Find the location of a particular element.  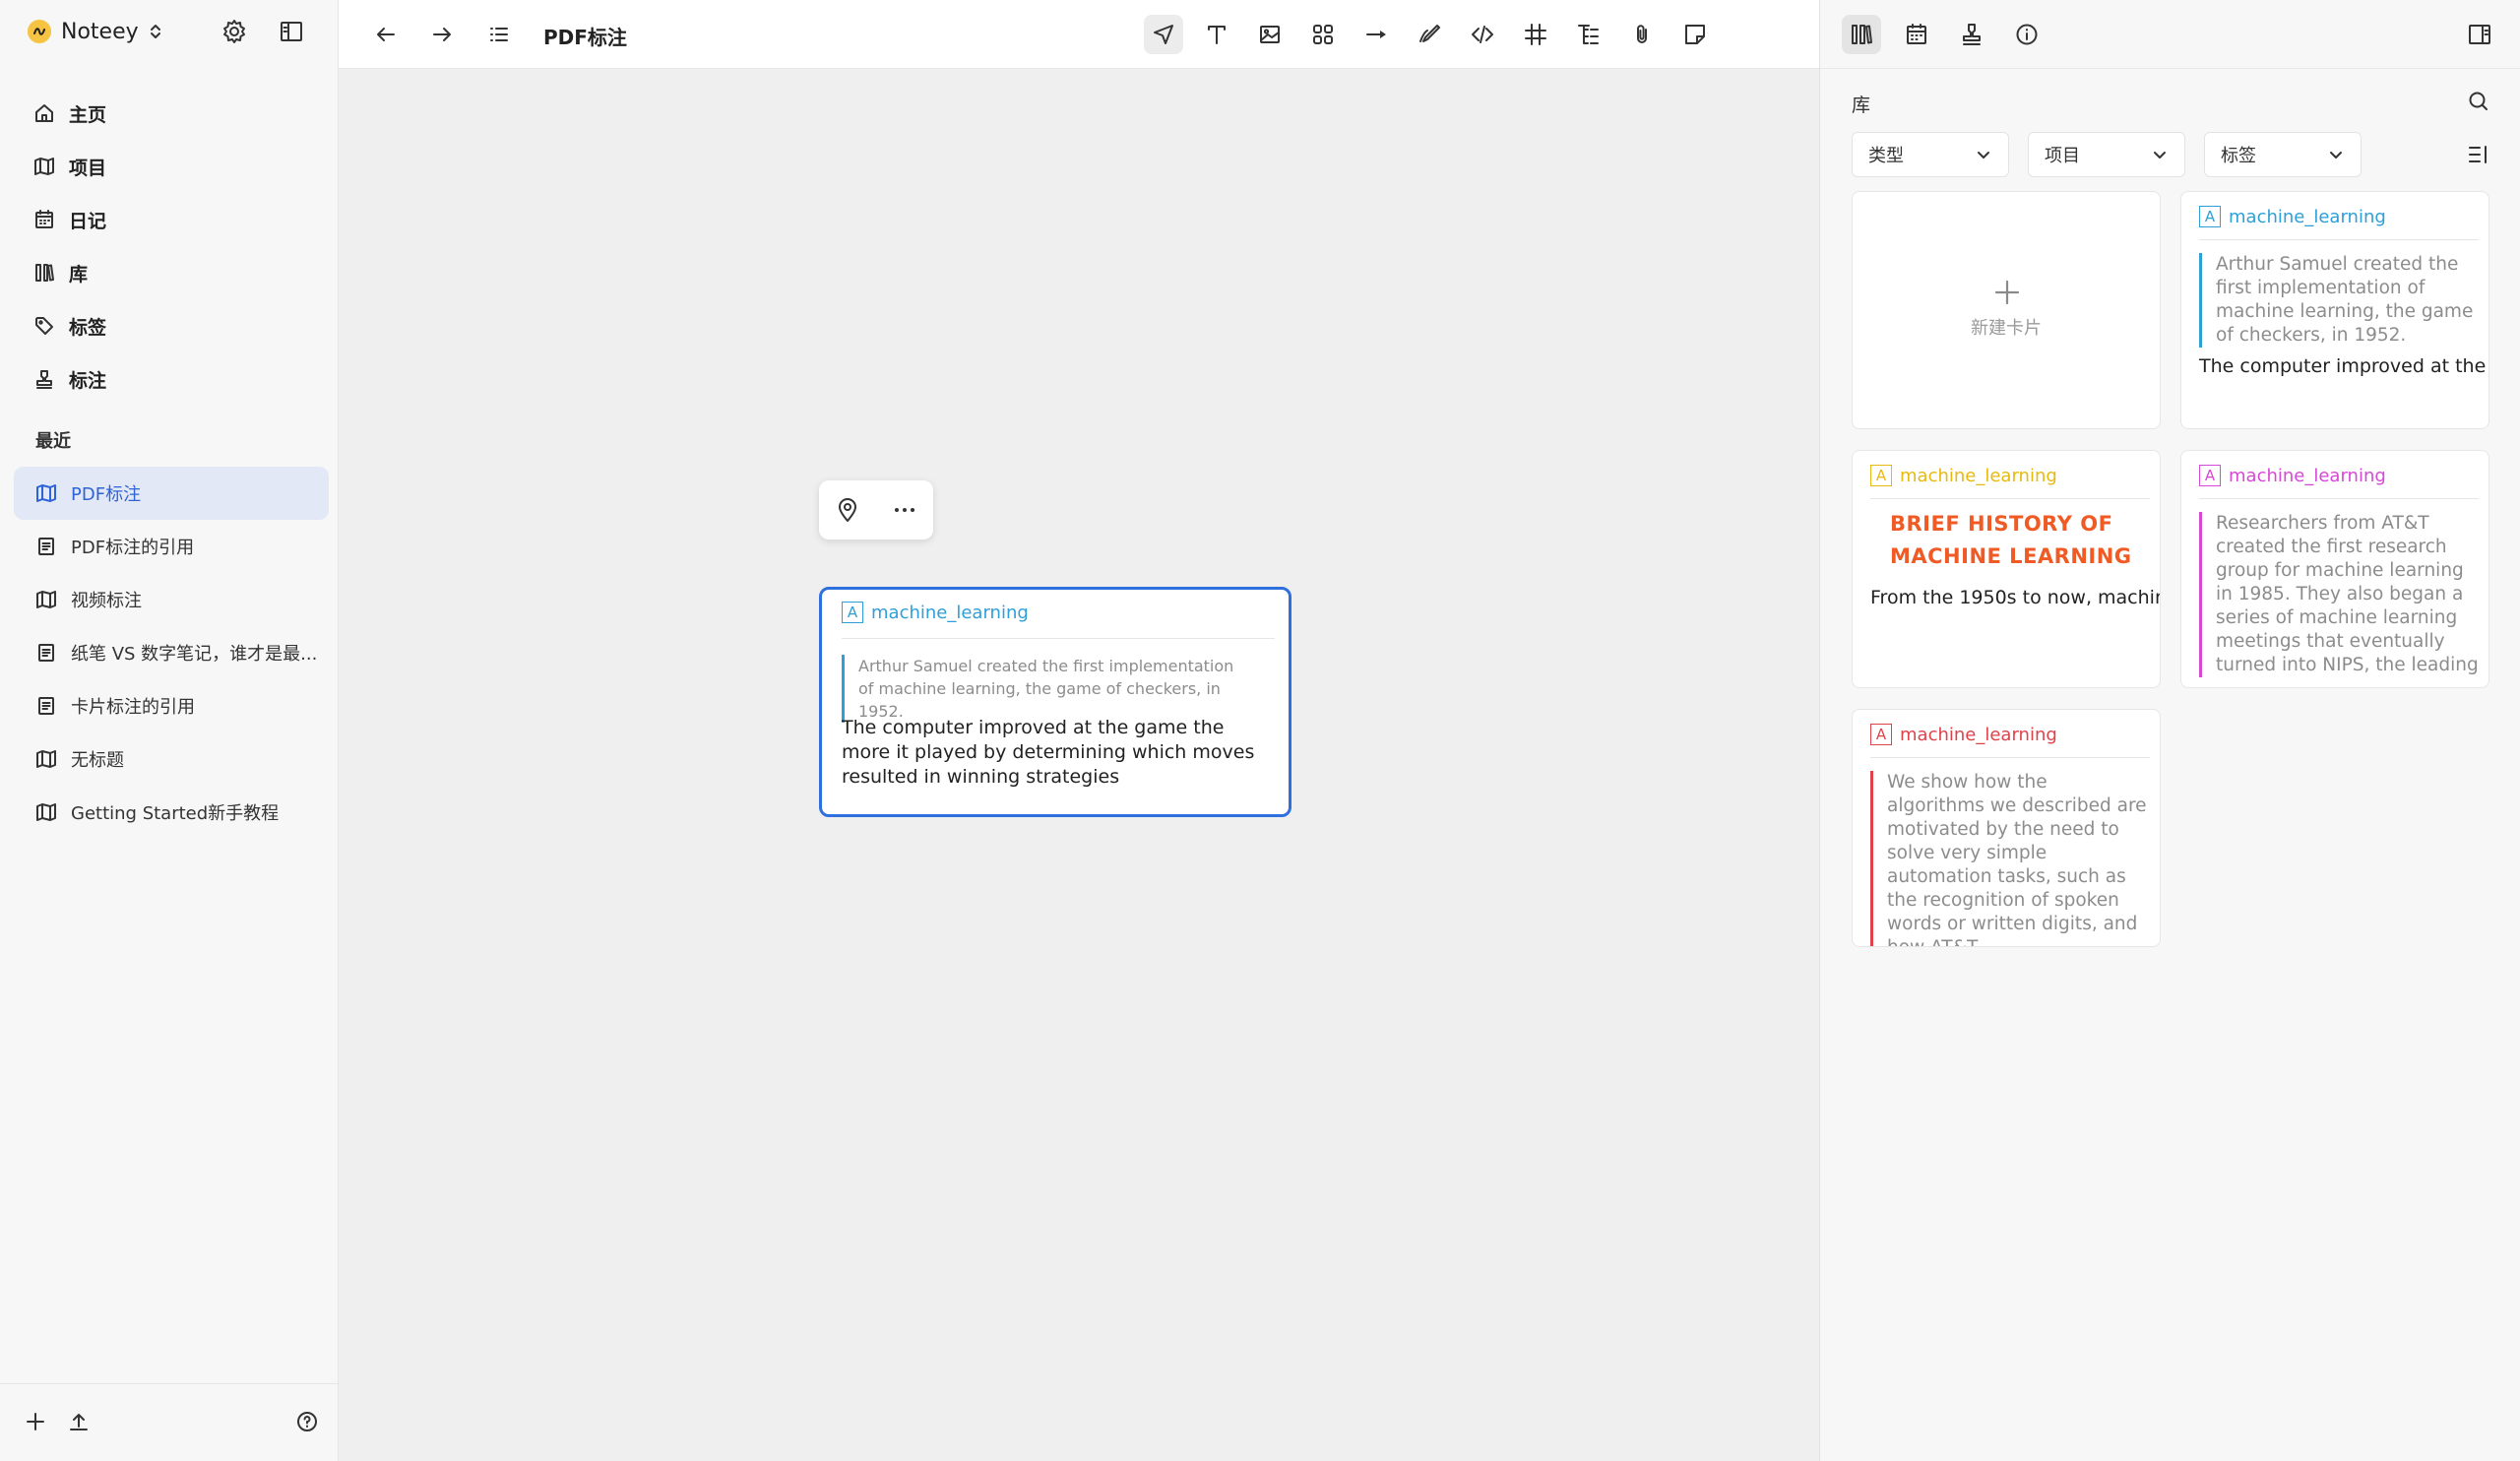

tab-annotations is located at coordinates (1971, 34).